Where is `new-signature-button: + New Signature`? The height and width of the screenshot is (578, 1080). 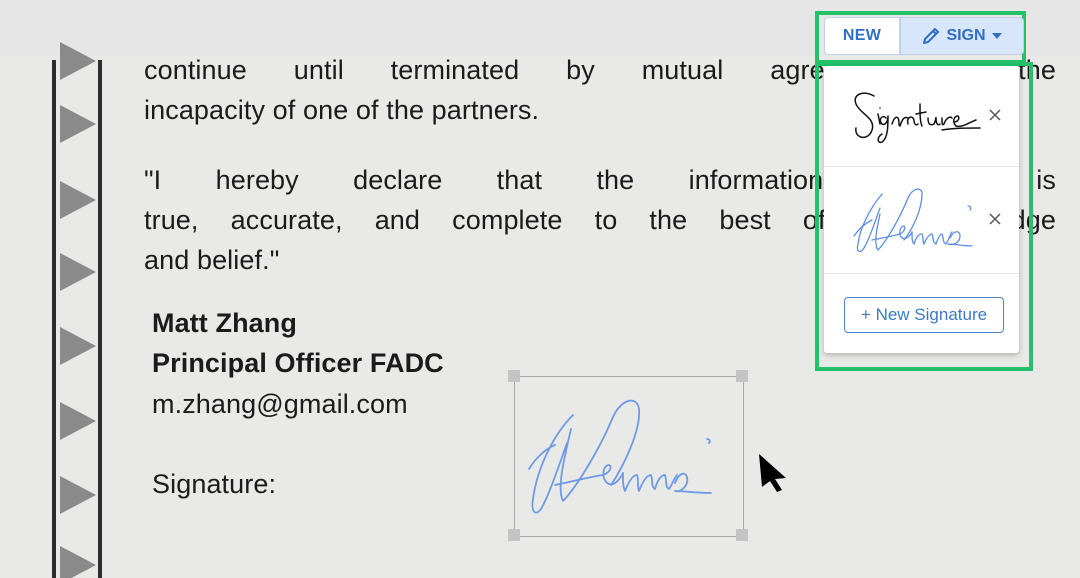
new-signature-button: + New Signature is located at coordinates (924, 315).